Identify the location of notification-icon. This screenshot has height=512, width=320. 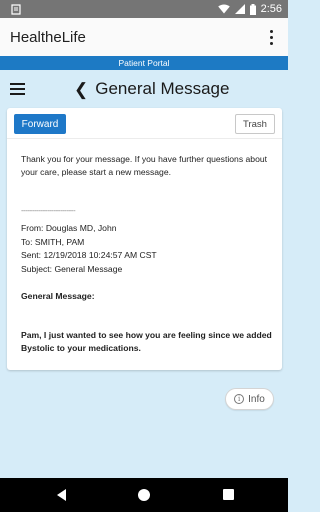
(16, 9).